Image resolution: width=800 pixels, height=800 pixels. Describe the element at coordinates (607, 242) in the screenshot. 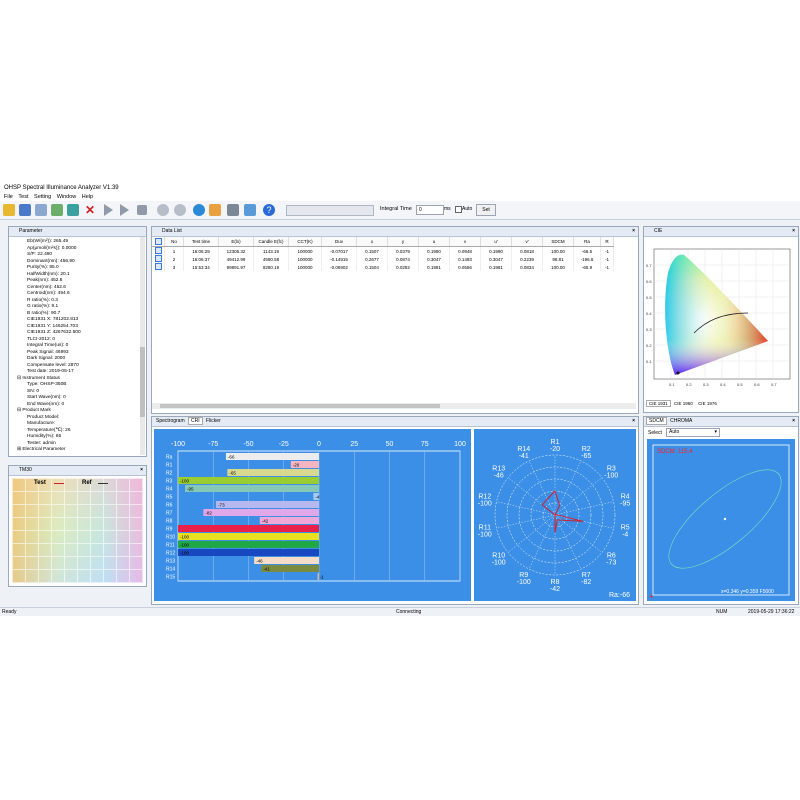

I see `column-header: R` at that location.